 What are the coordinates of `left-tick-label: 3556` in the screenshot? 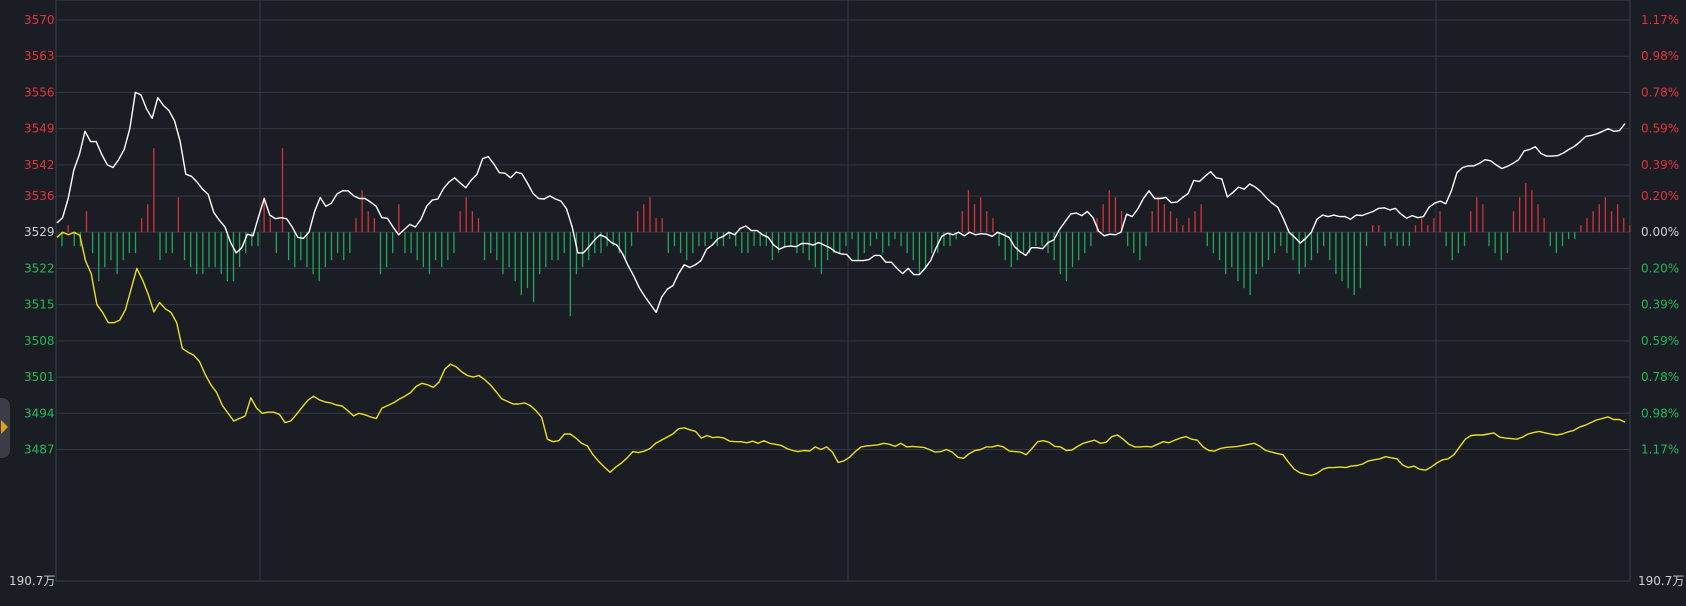 It's located at (39, 92).